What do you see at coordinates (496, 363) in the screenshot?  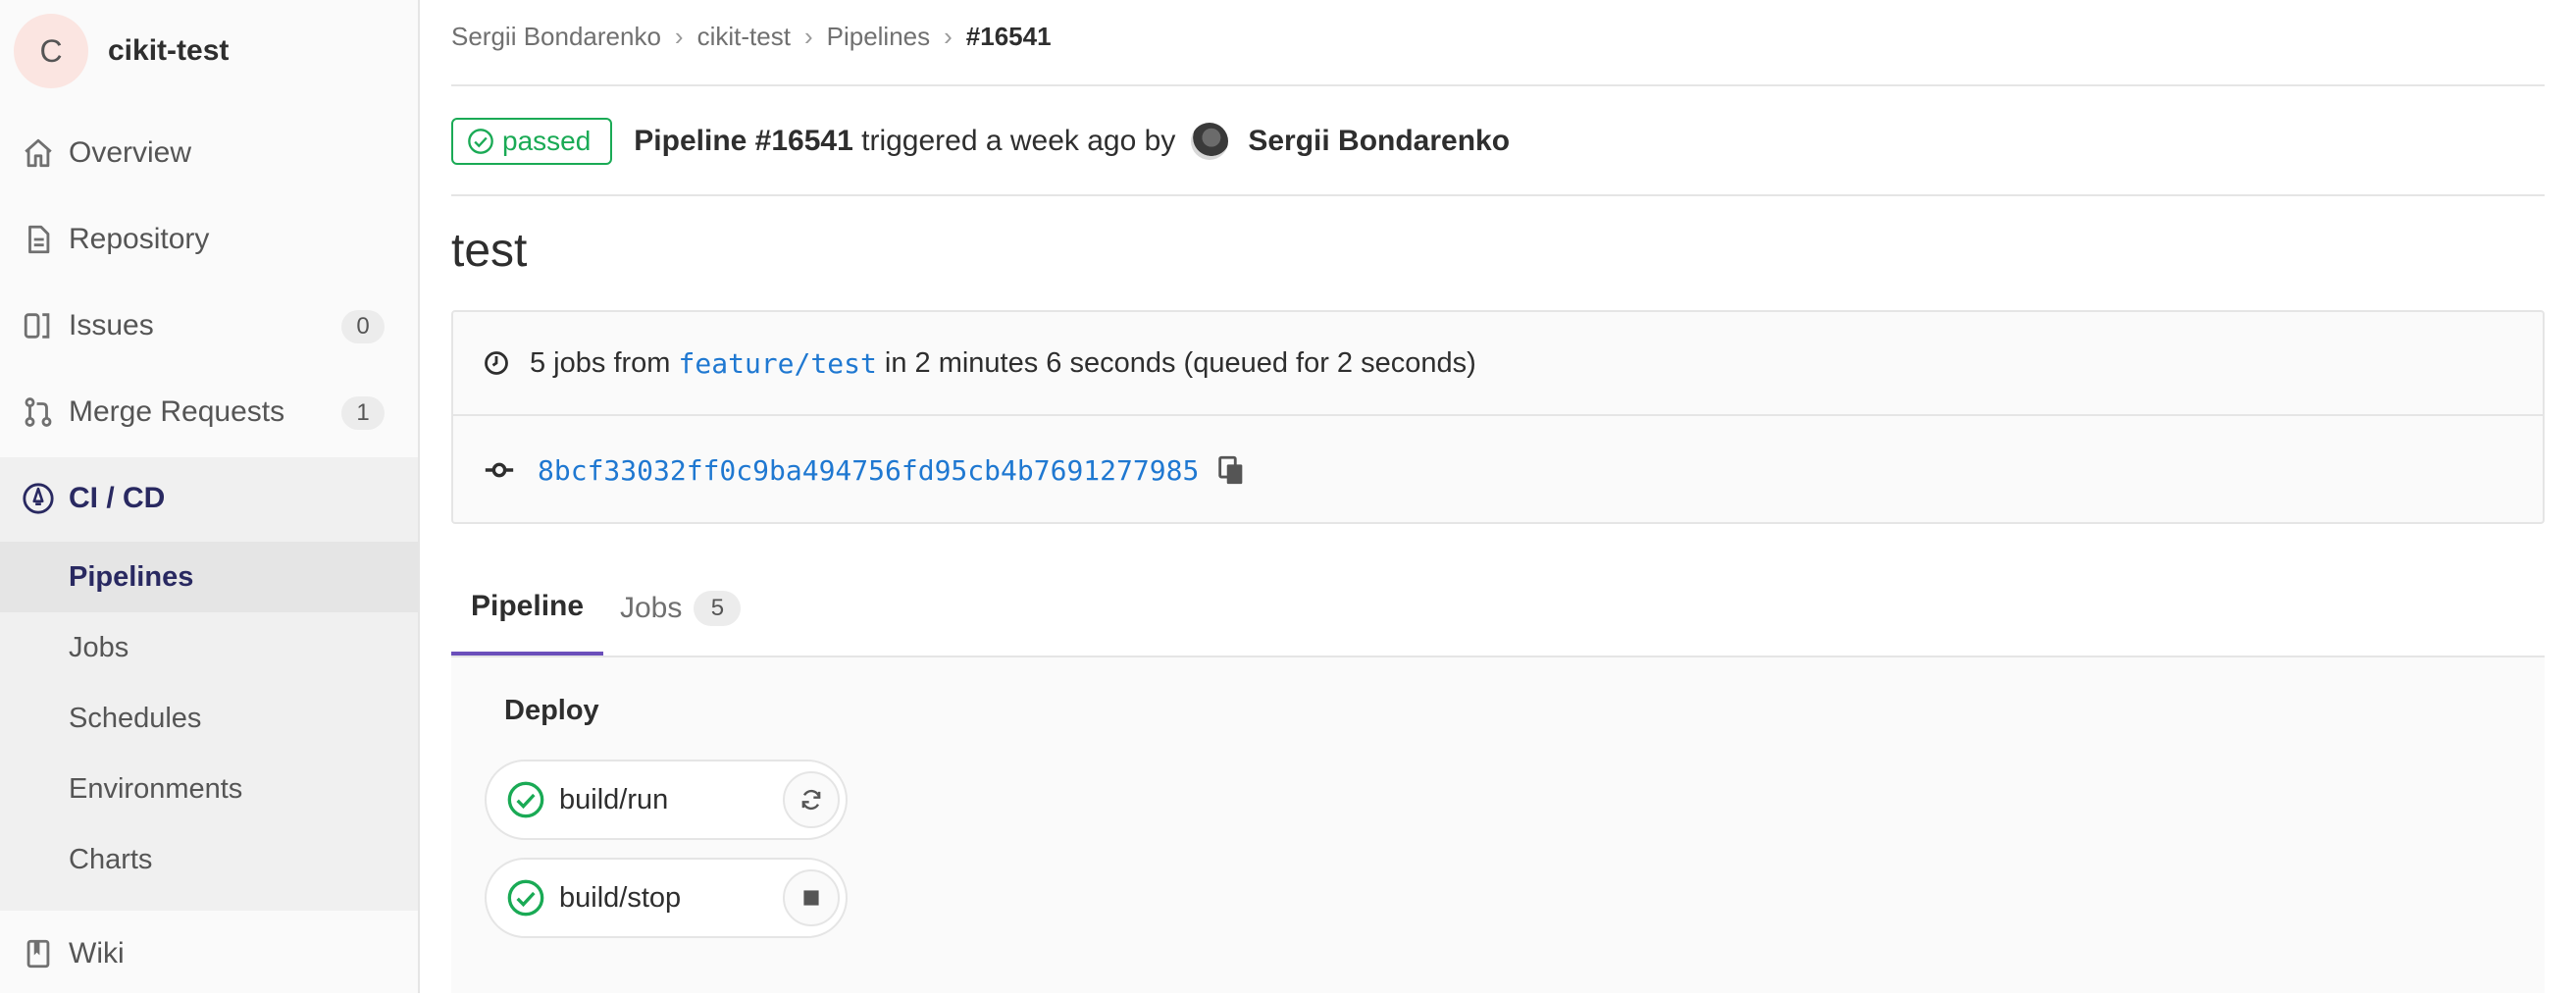 I see `clock-icon` at bounding box center [496, 363].